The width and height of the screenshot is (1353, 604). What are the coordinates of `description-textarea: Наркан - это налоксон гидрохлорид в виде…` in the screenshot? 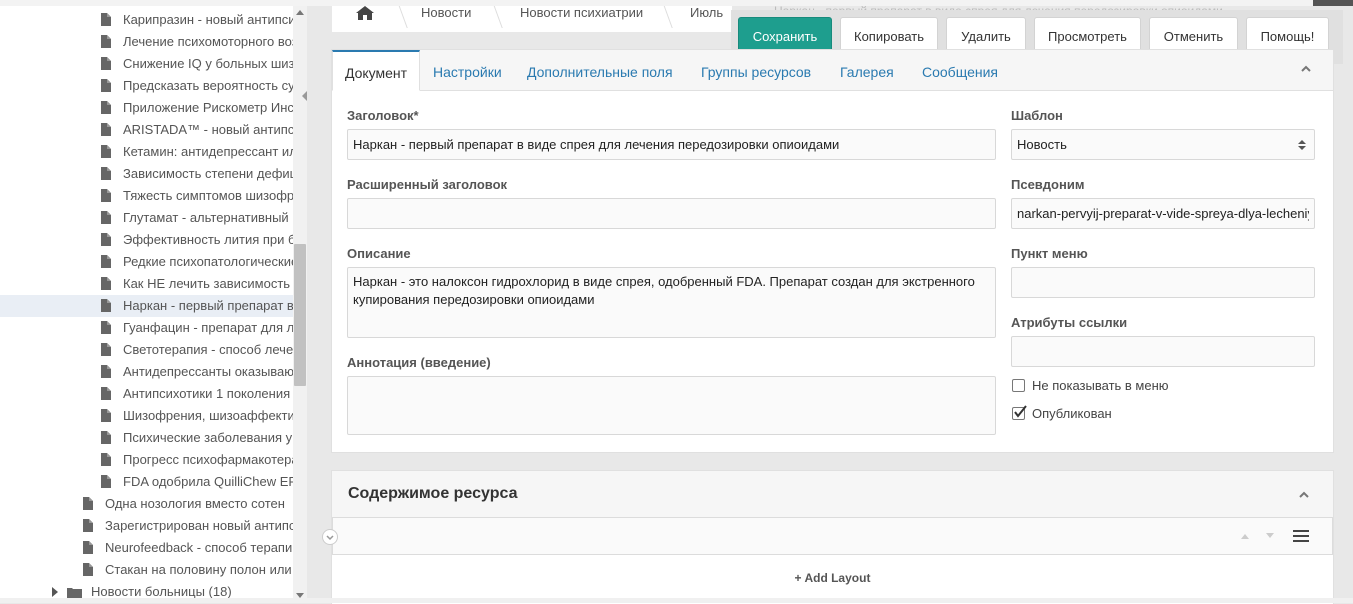 It's located at (671, 302).